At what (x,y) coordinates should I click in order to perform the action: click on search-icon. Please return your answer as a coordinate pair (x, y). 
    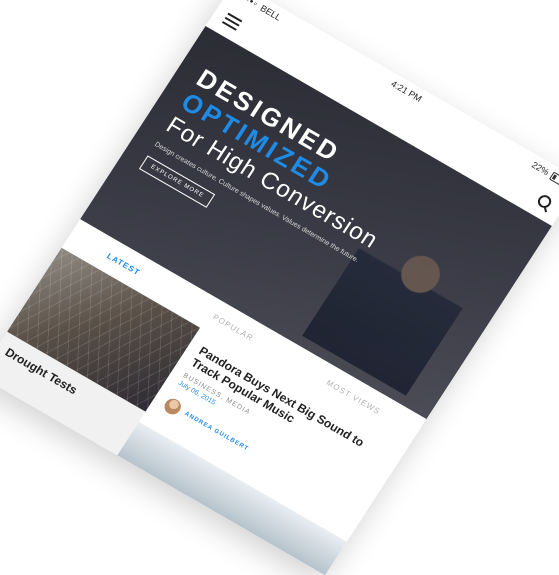
    Looking at the image, I should click on (544, 202).